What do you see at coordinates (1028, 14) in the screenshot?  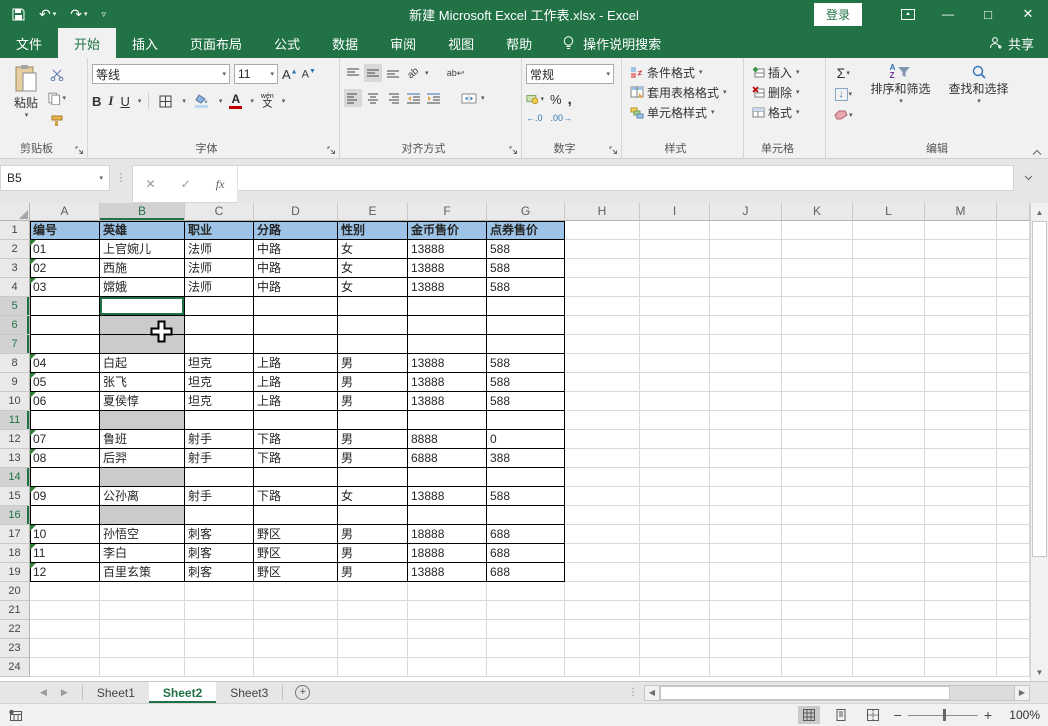 I see `close-button: ✕` at bounding box center [1028, 14].